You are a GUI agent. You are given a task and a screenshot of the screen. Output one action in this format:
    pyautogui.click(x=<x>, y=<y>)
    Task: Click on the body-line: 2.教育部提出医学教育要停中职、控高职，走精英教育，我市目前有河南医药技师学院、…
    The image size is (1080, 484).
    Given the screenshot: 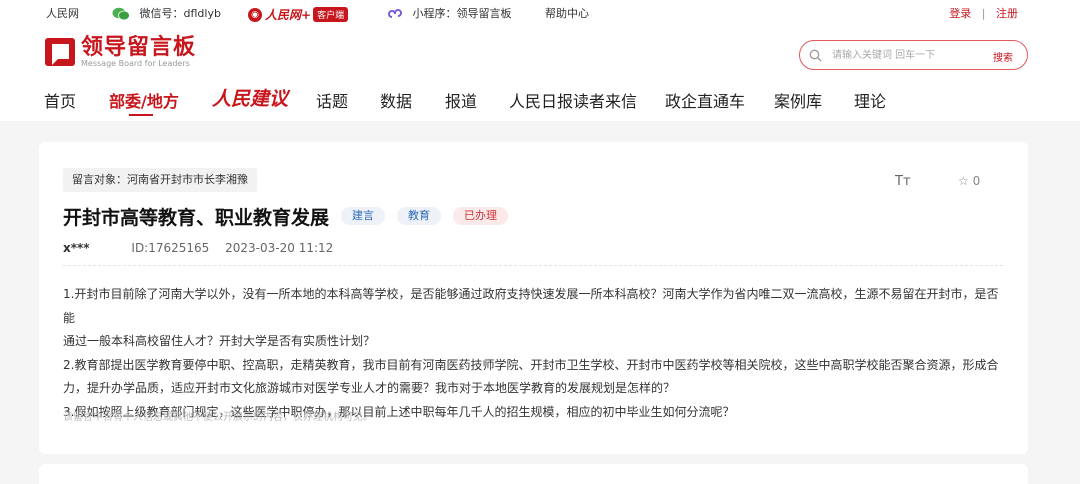 What is the action you would take?
    pyautogui.click(x=531, y=364)
    